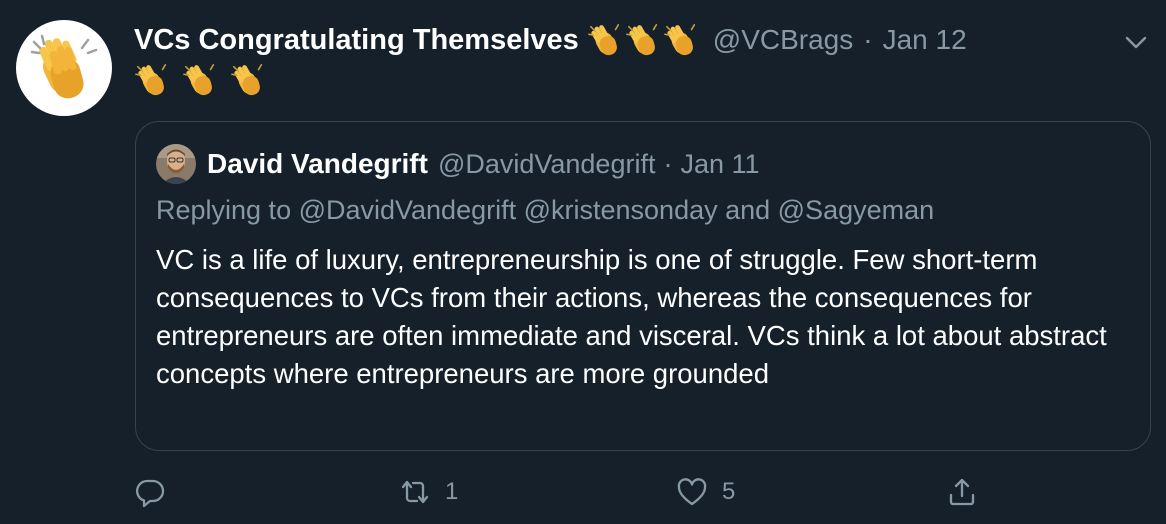  What do you see at coordinates (962, 492) in the screenshot?
I see `share-icon` at bounding box center [962, 492].